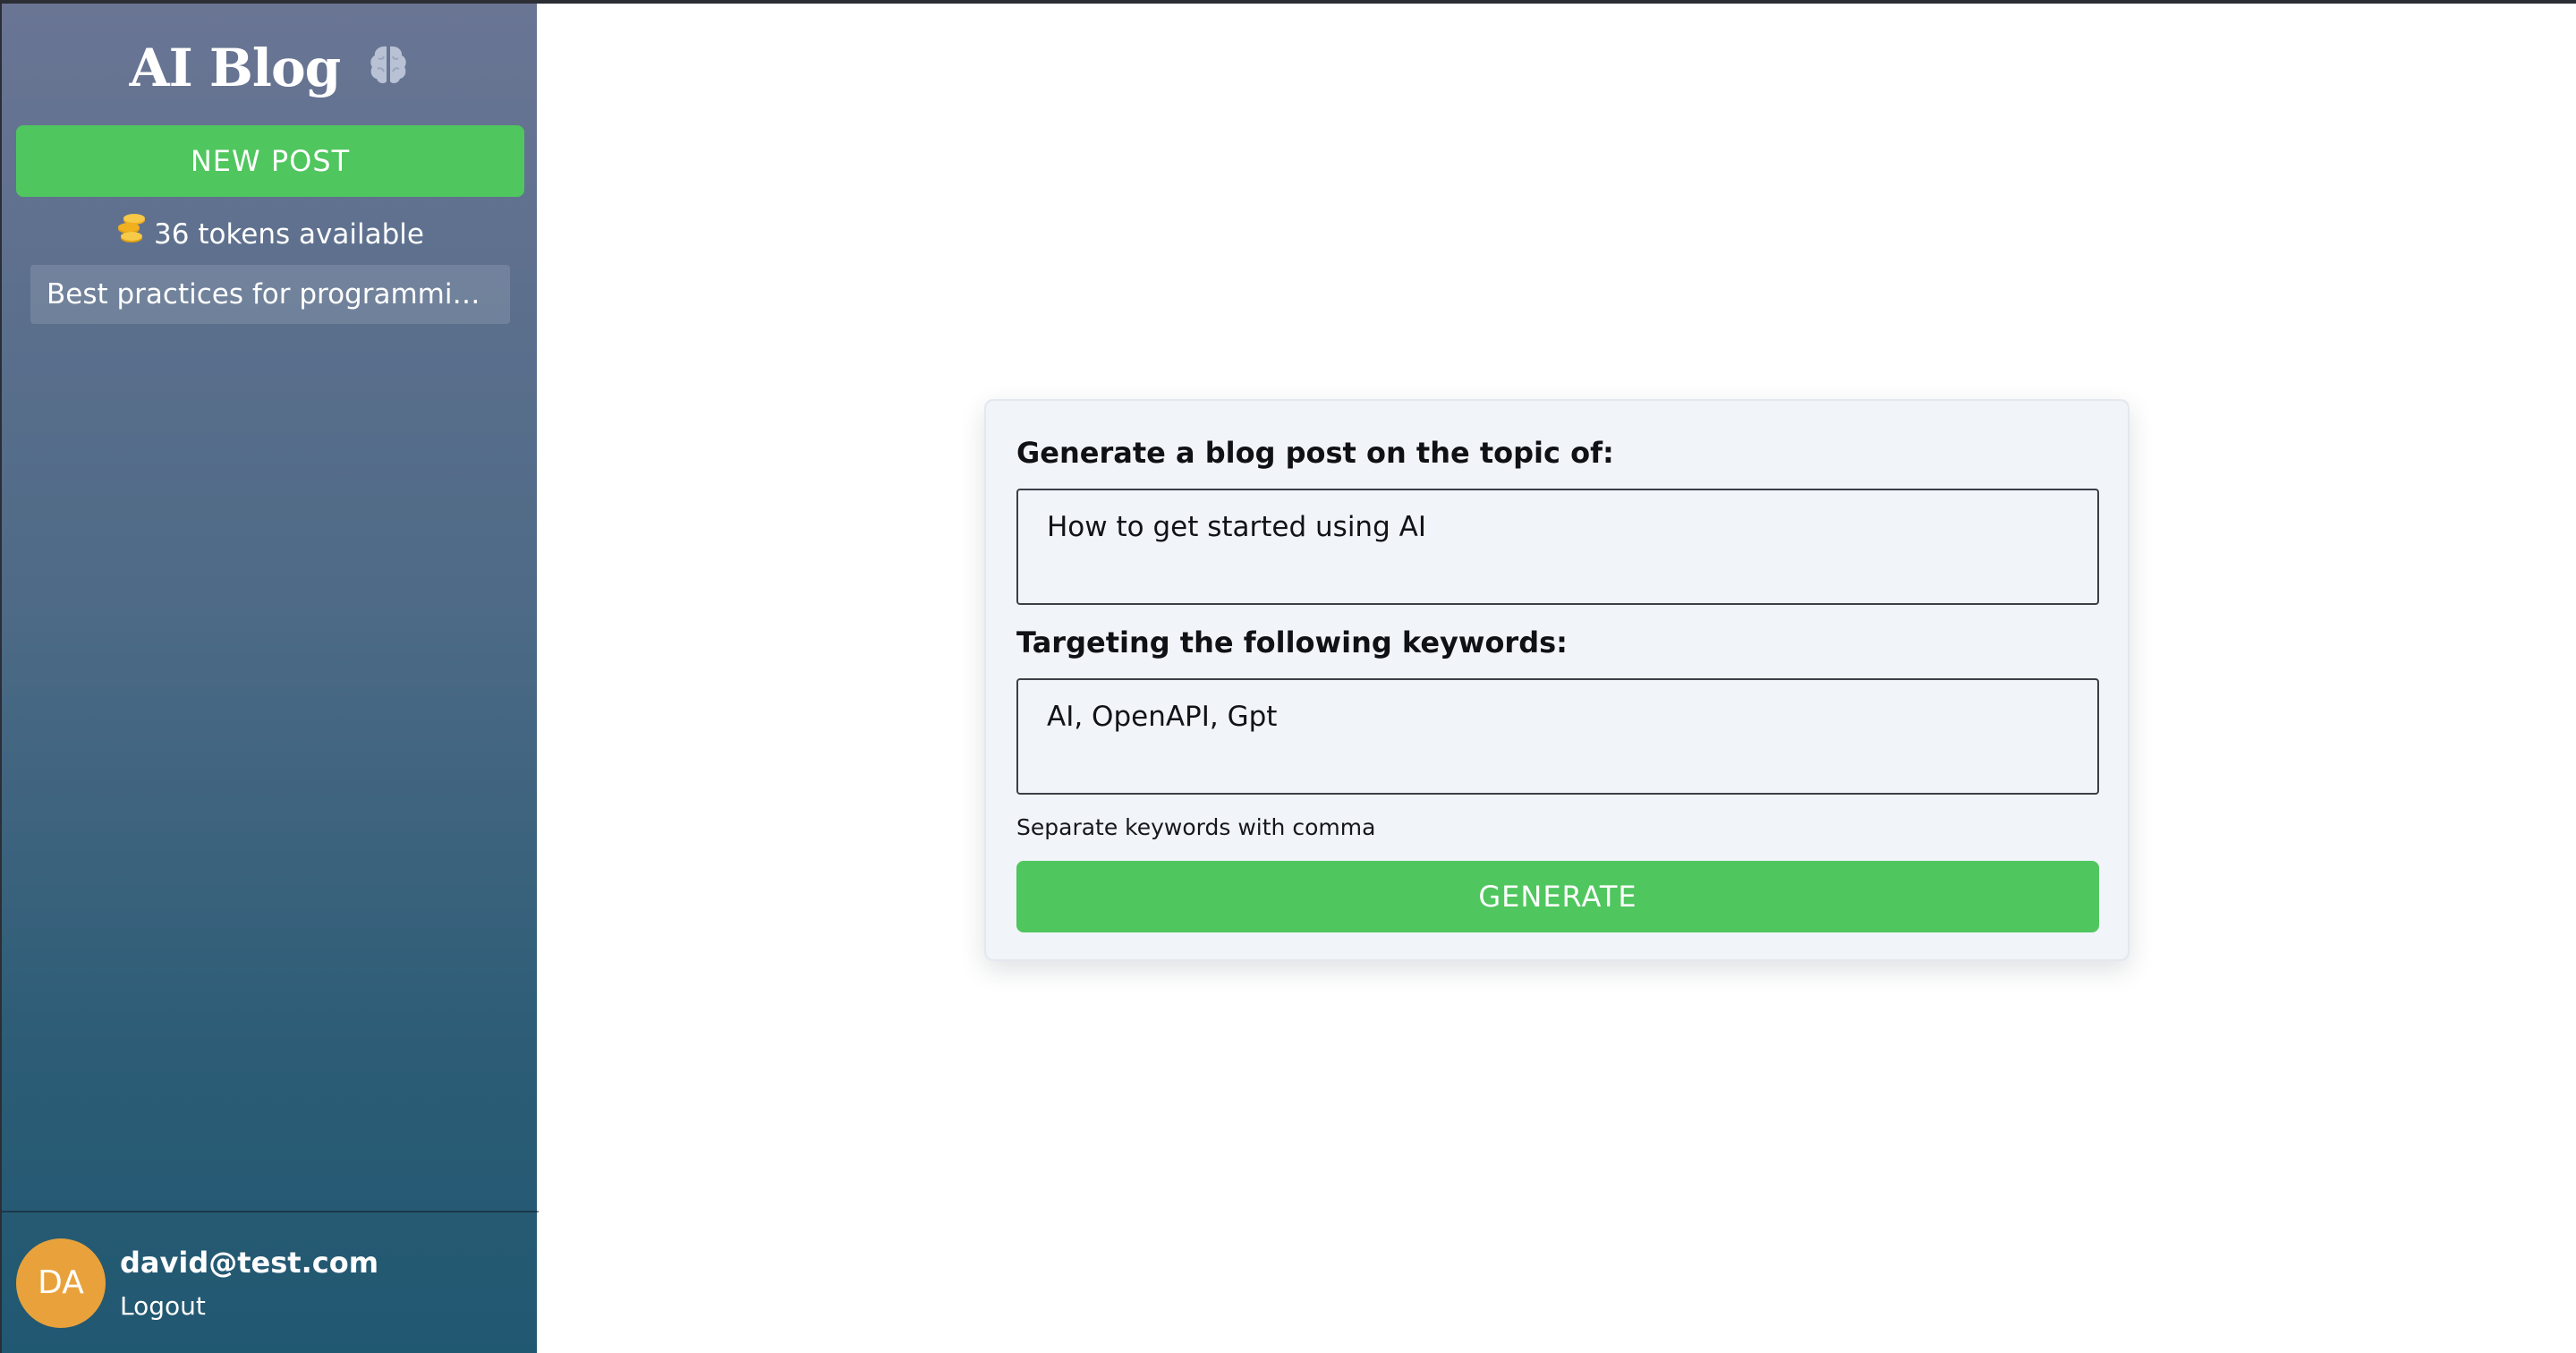  I want to click on user-email: david@test.com, so click(249, 1263).